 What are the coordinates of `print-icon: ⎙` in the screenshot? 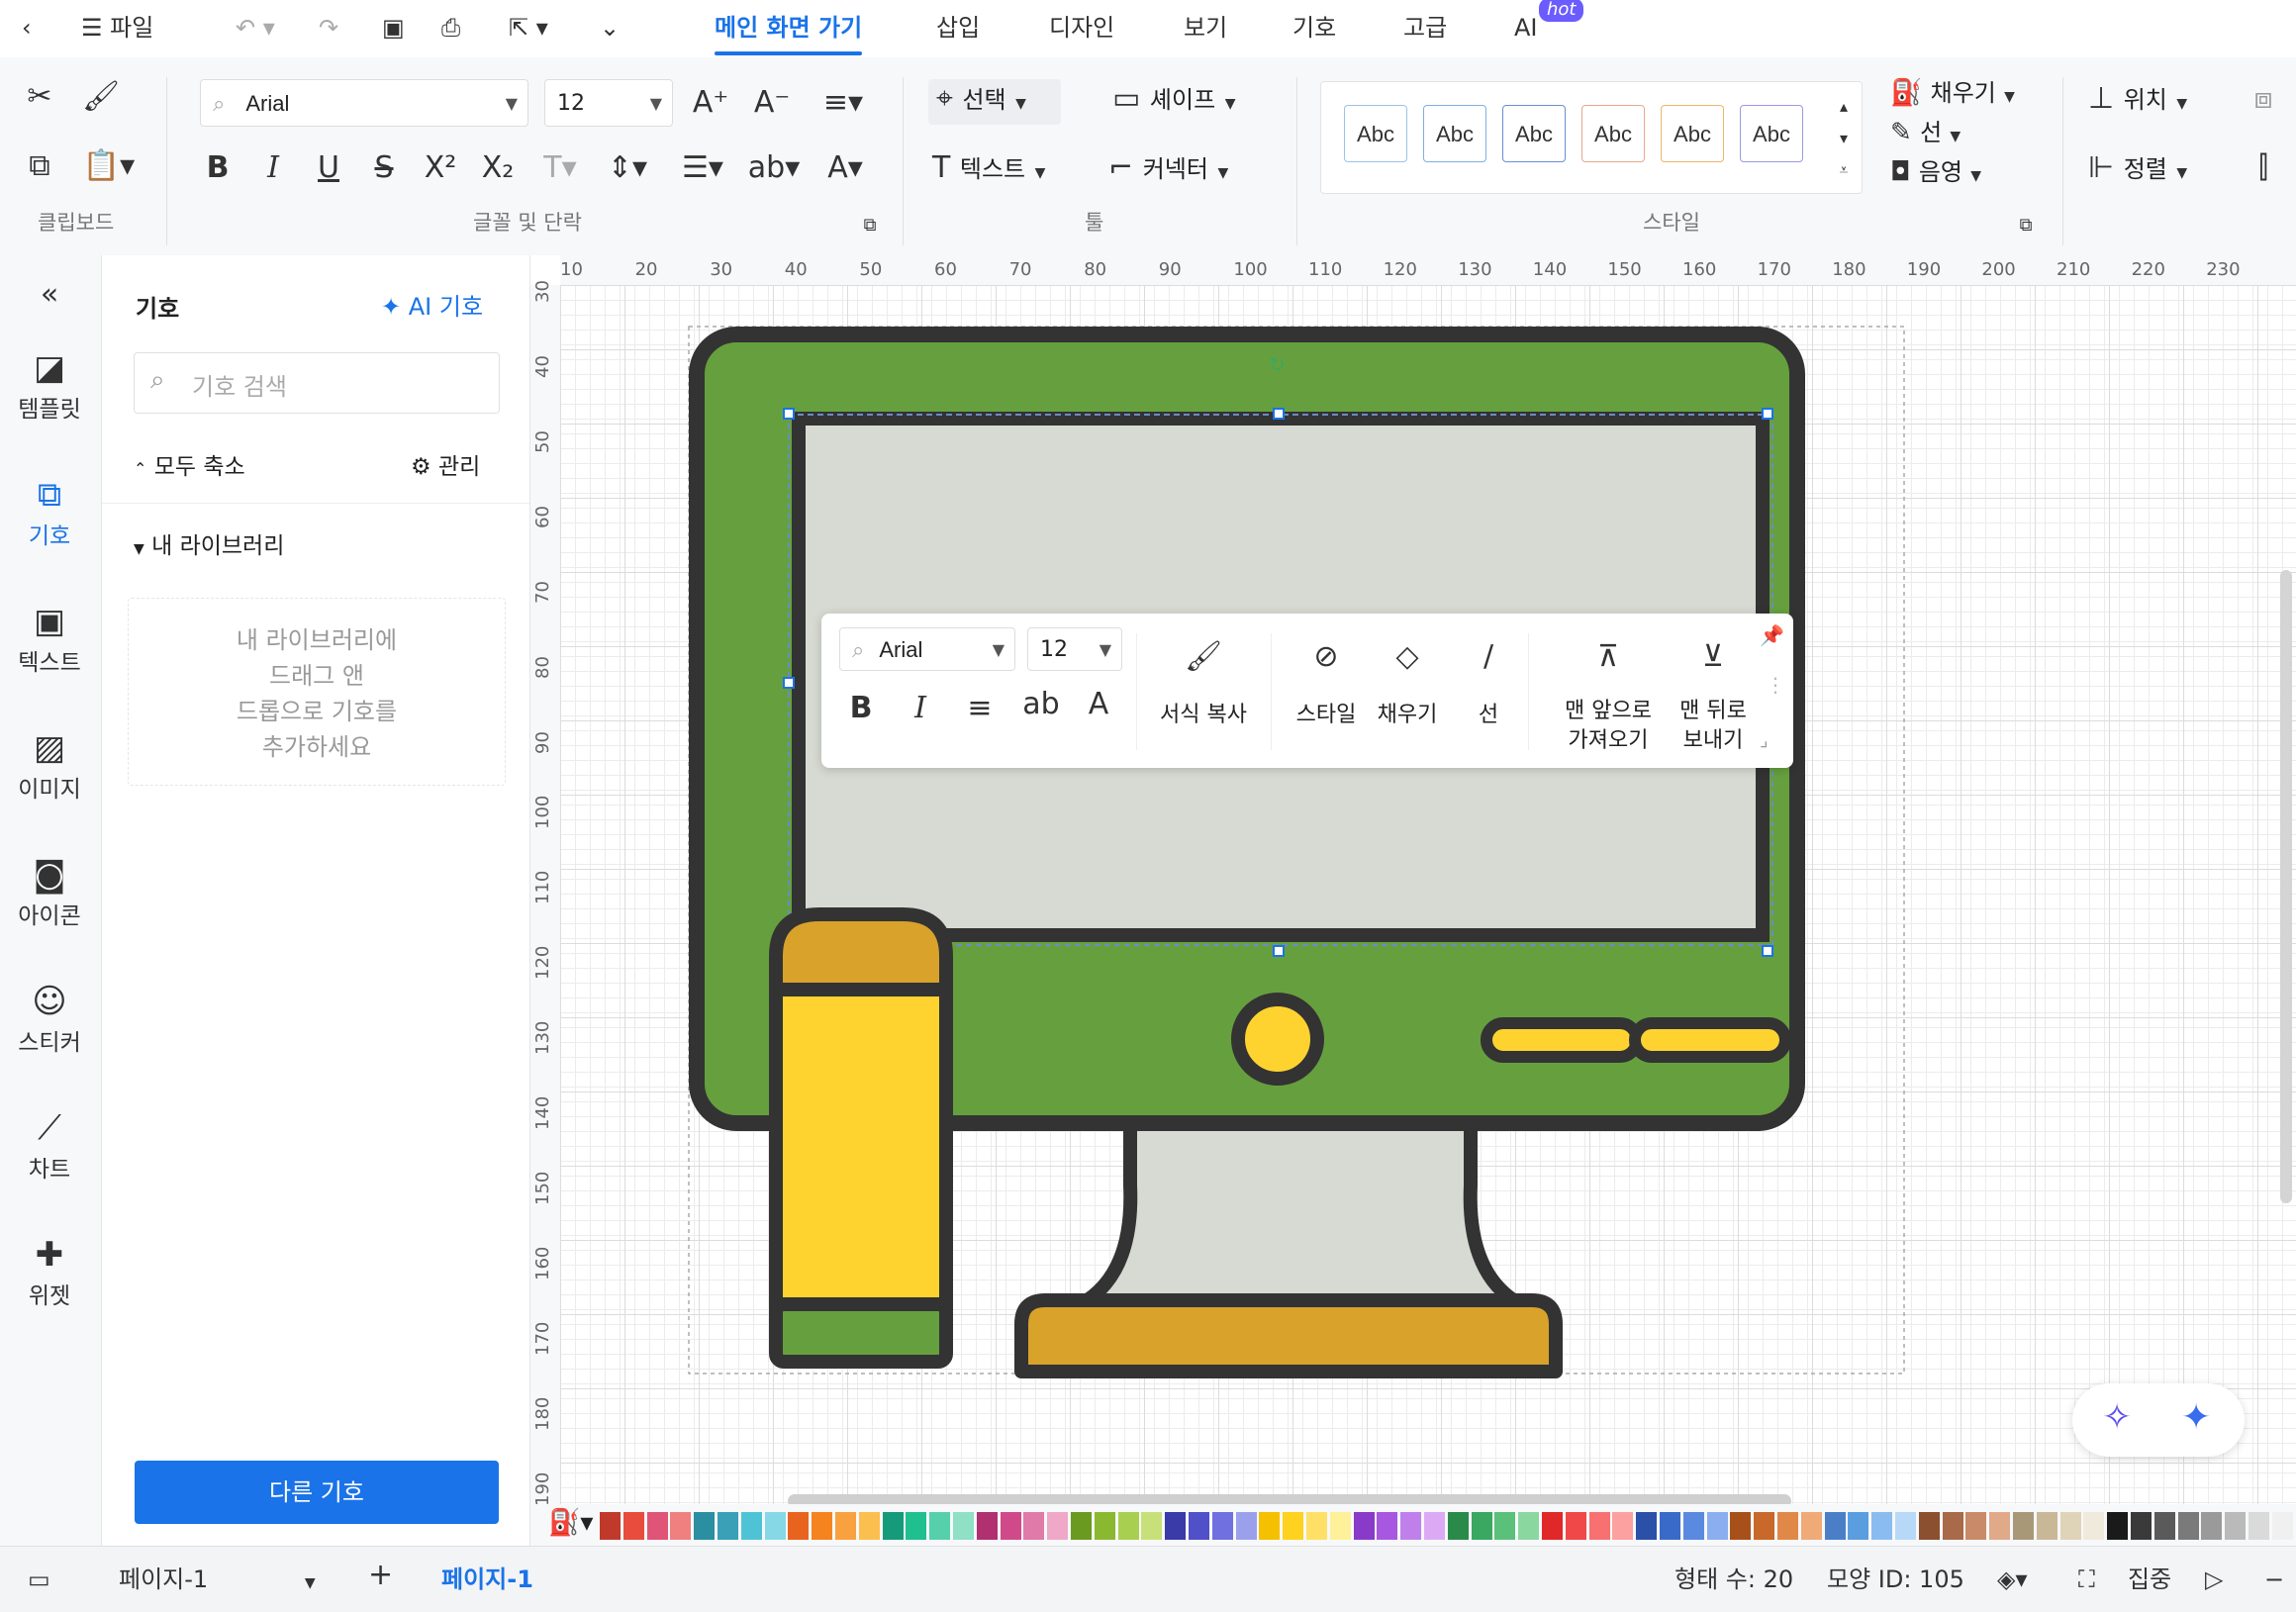 It's located at (450, 28).